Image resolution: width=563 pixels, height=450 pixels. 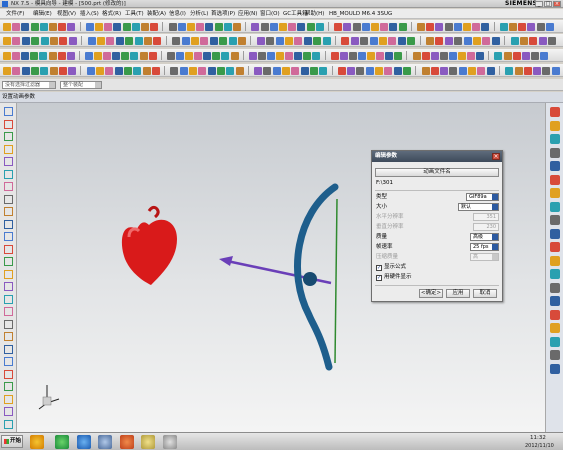 I want to click on menu-insert: 插入(S), so click(x=89, y=14).